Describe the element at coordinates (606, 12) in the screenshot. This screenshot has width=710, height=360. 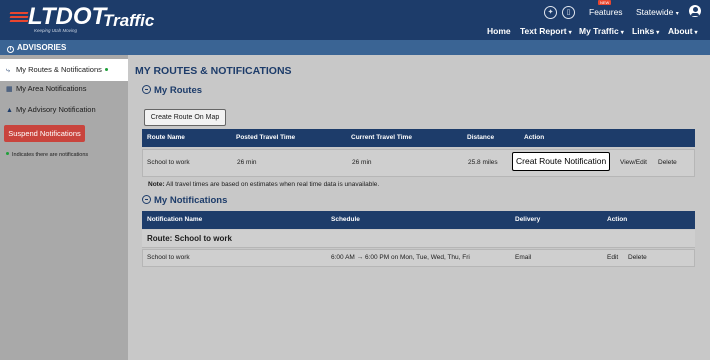
I see `features-link: Features` at that location.